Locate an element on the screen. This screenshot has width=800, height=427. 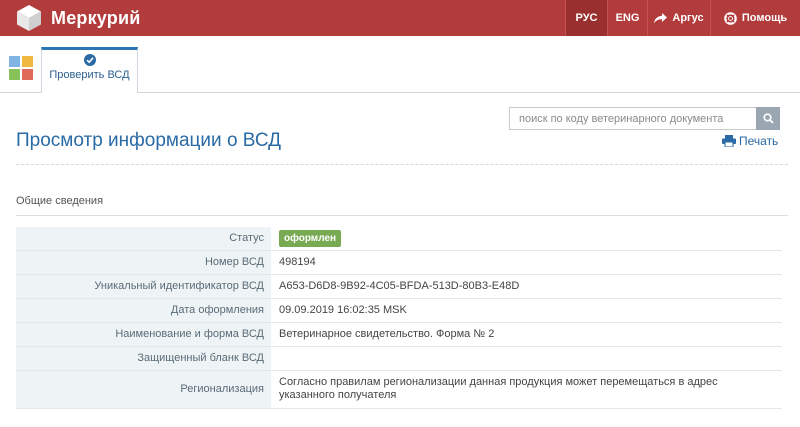
section-title: Общие сведения is located at coordinates (60, 201).